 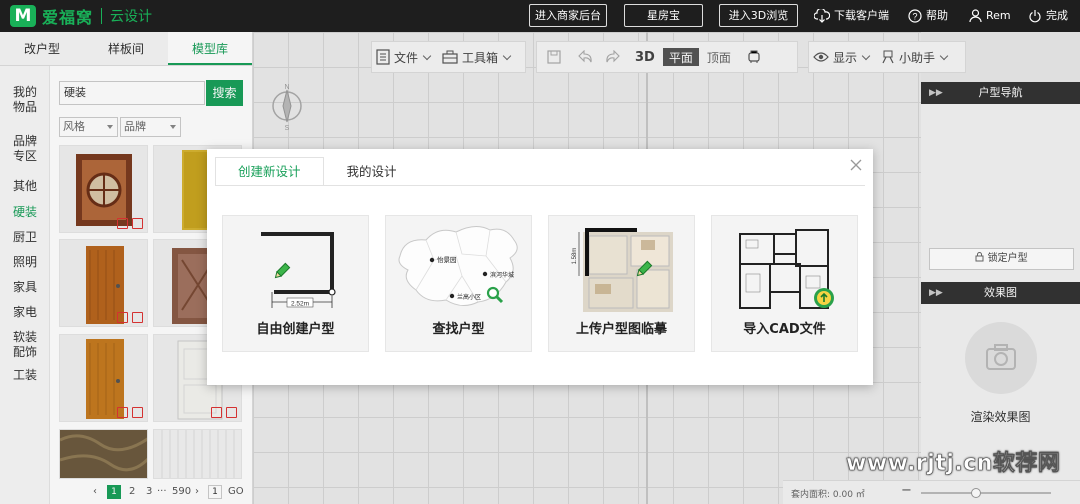 What do you see at coordinates (295, 329) in the screenshot?
I see `free-create-label: 自由创建户型` at bounding box center [295, 329].